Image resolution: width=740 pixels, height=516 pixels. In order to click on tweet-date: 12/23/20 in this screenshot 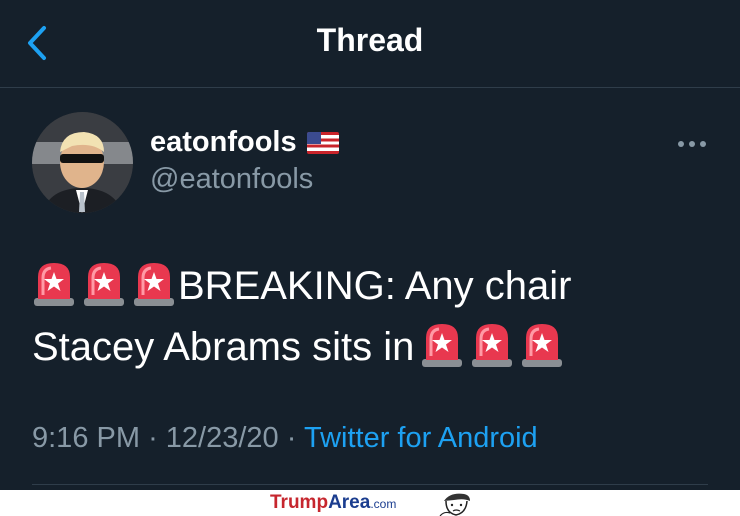, I will do `click(222, 438)`.